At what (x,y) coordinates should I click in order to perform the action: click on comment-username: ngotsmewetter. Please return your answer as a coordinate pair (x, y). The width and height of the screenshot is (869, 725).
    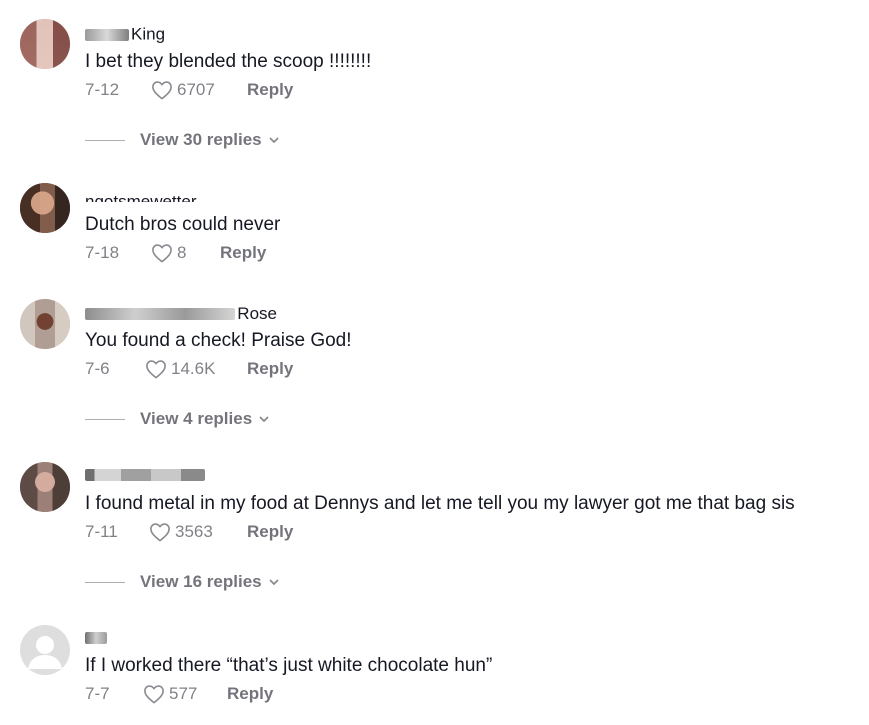
    Looking at the image, I should click on (141, 196).